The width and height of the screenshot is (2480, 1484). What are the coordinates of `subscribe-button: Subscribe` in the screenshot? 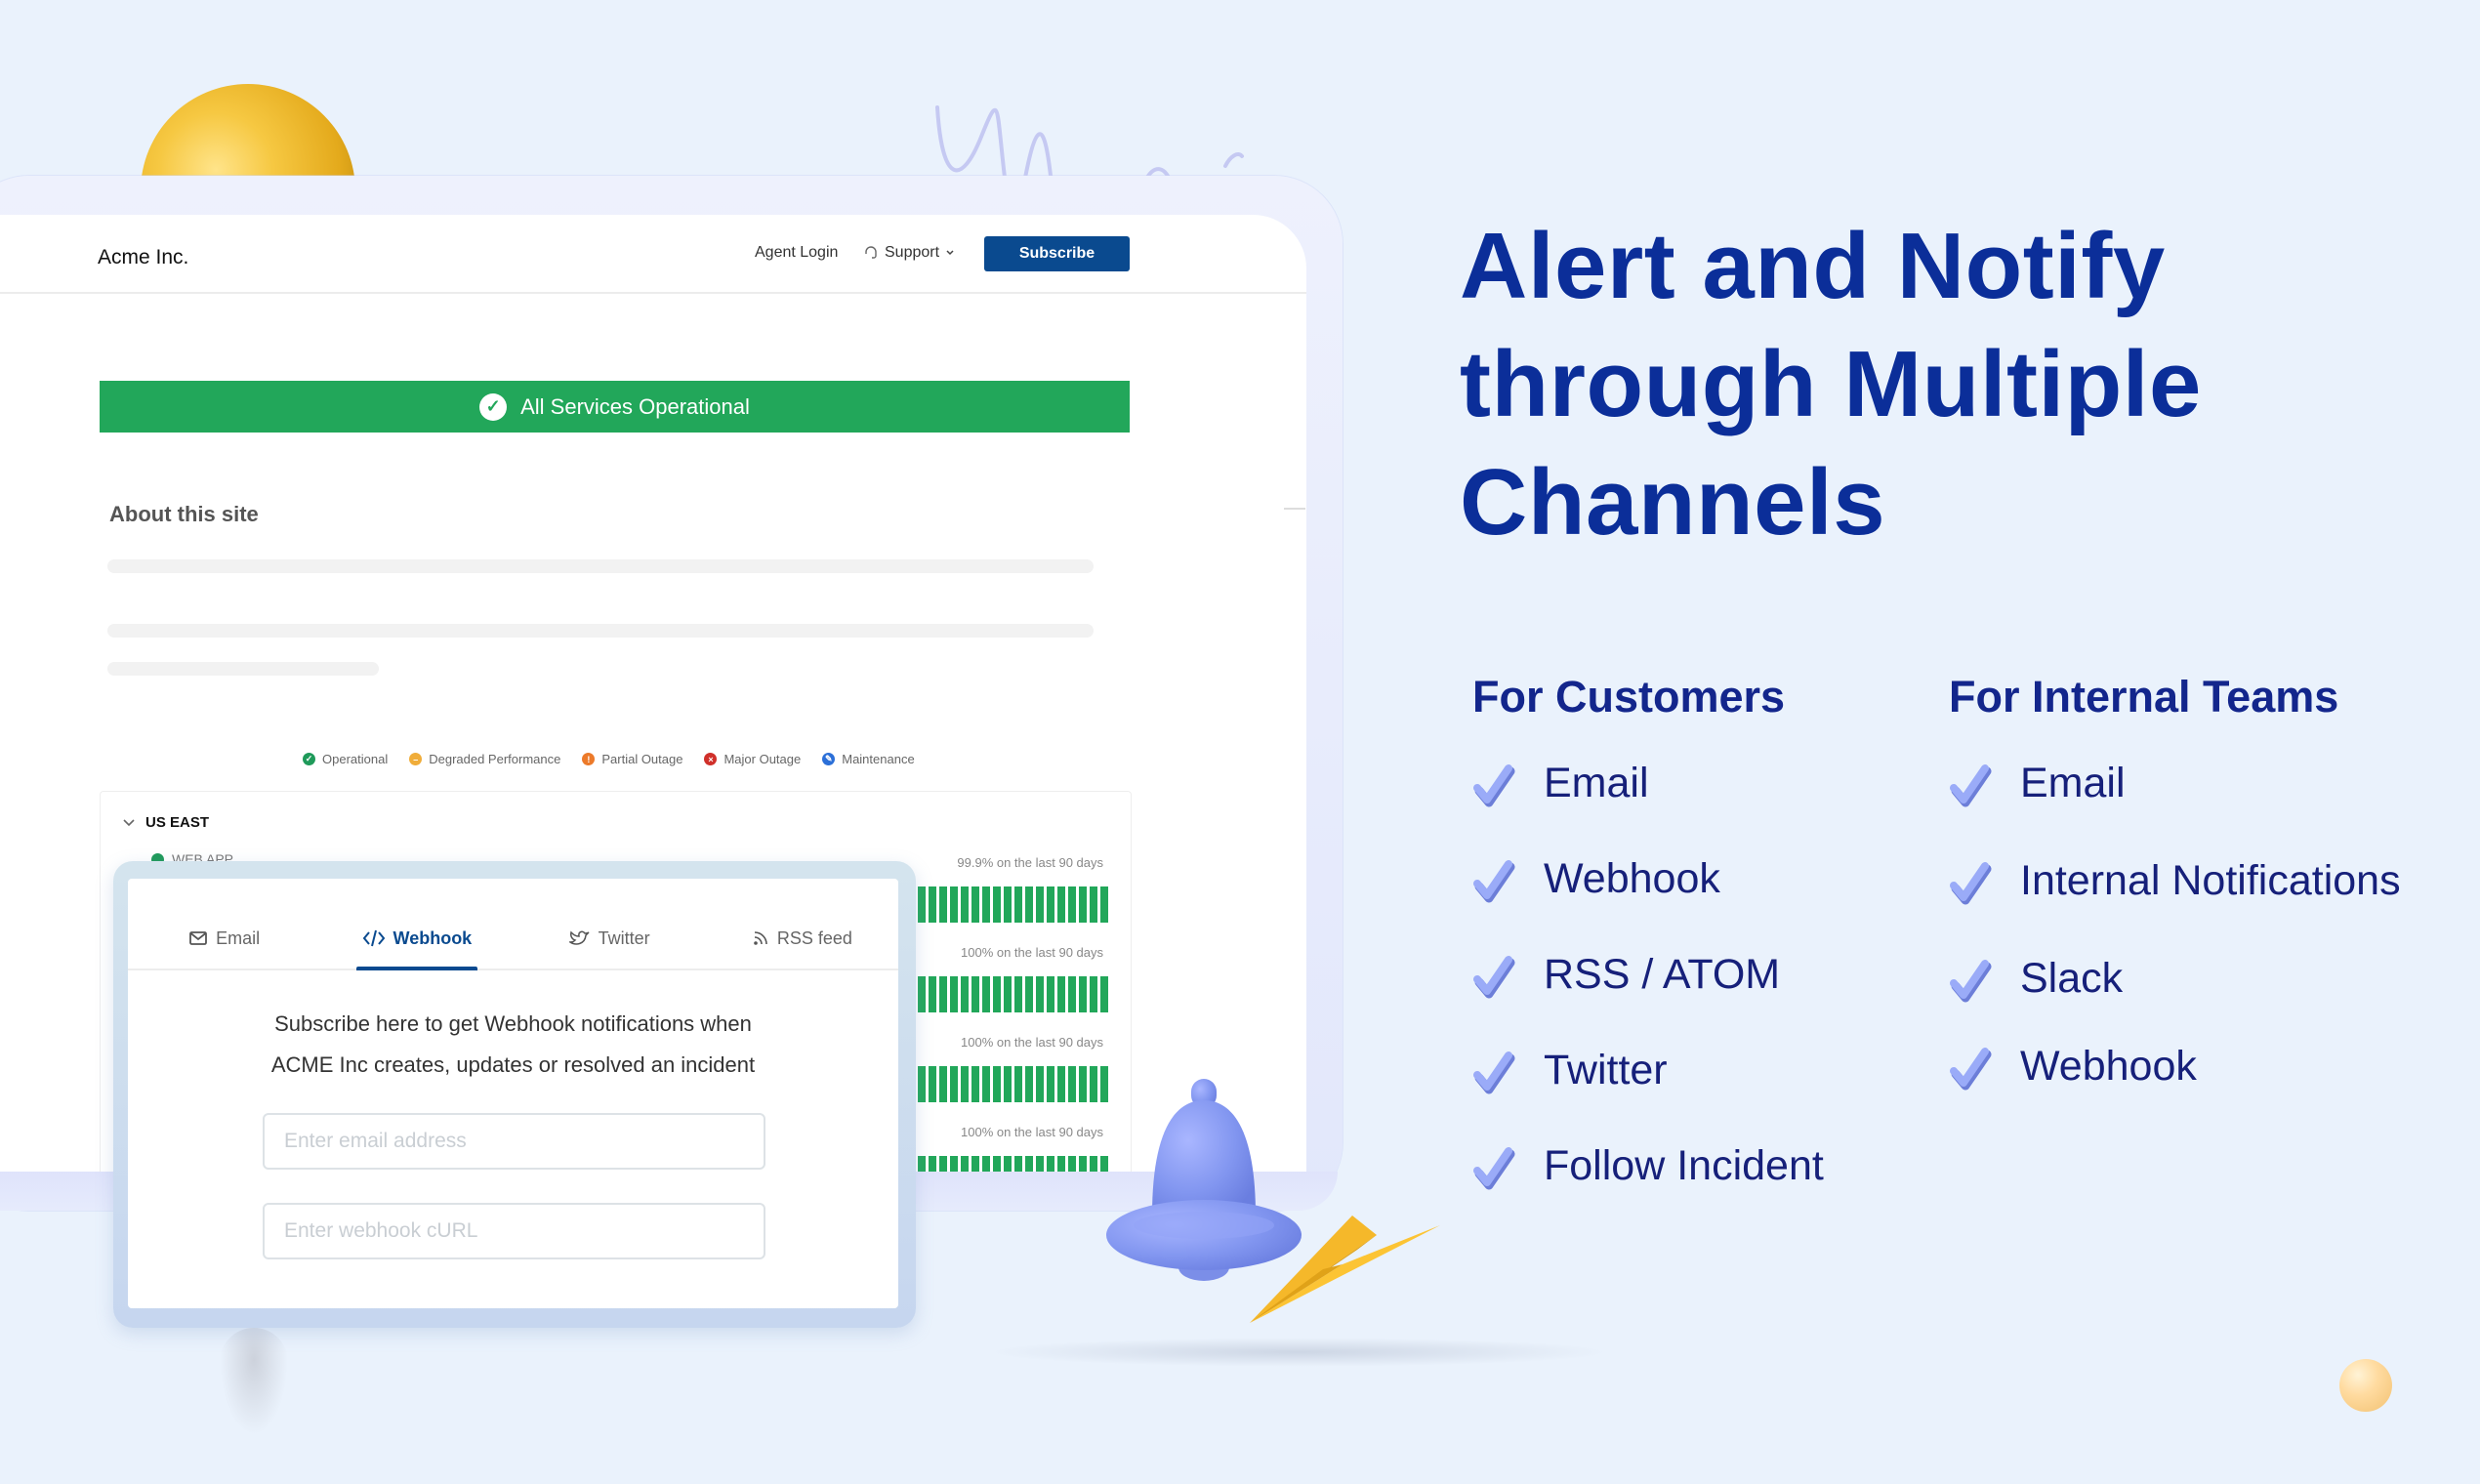 It's located at (1057, 254).